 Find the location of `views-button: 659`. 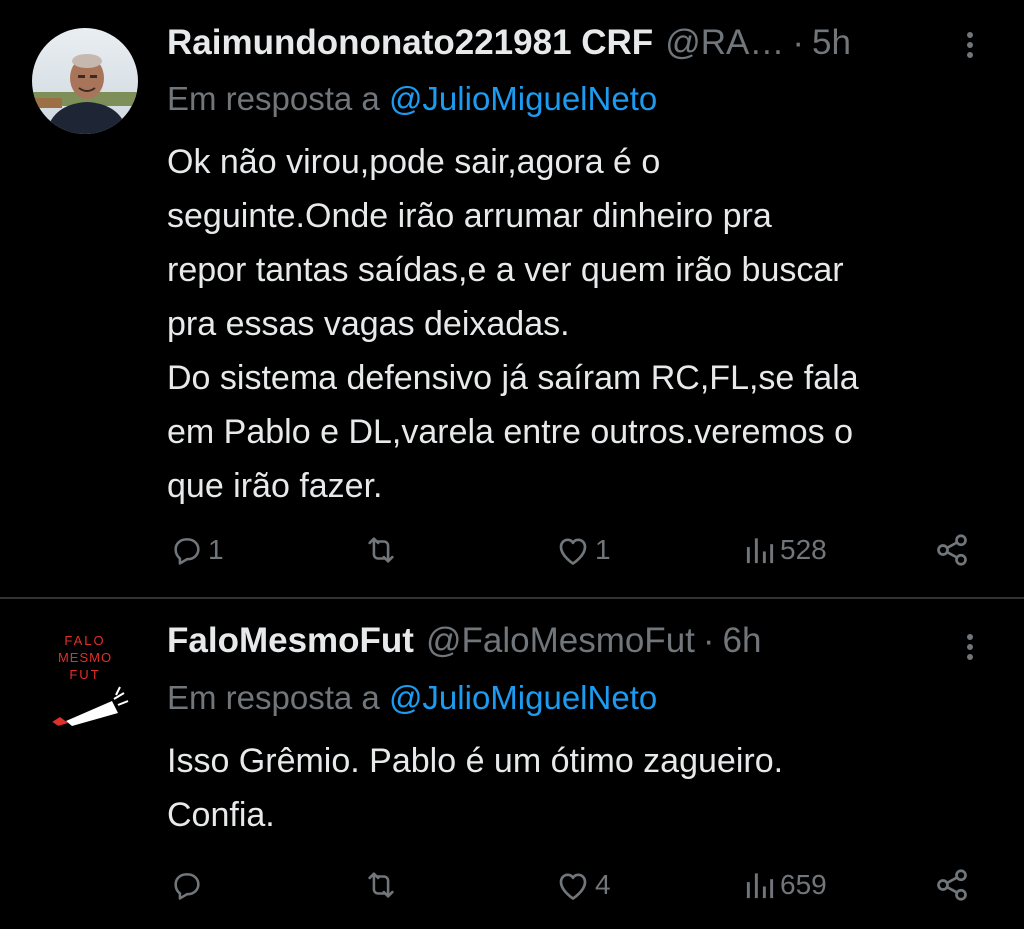

views-button: 659 is located at coordinates (785, 885).